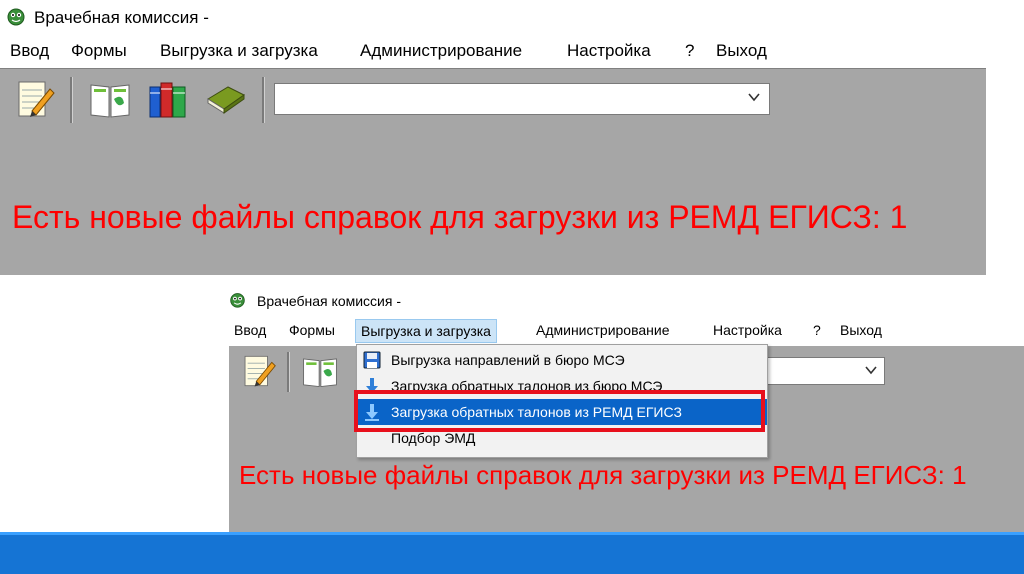 This screenshot has height=574, width=1024. I want to click on menu-item-label: Выгрузка направлений в бюро МСЭ, so click(508, 360).